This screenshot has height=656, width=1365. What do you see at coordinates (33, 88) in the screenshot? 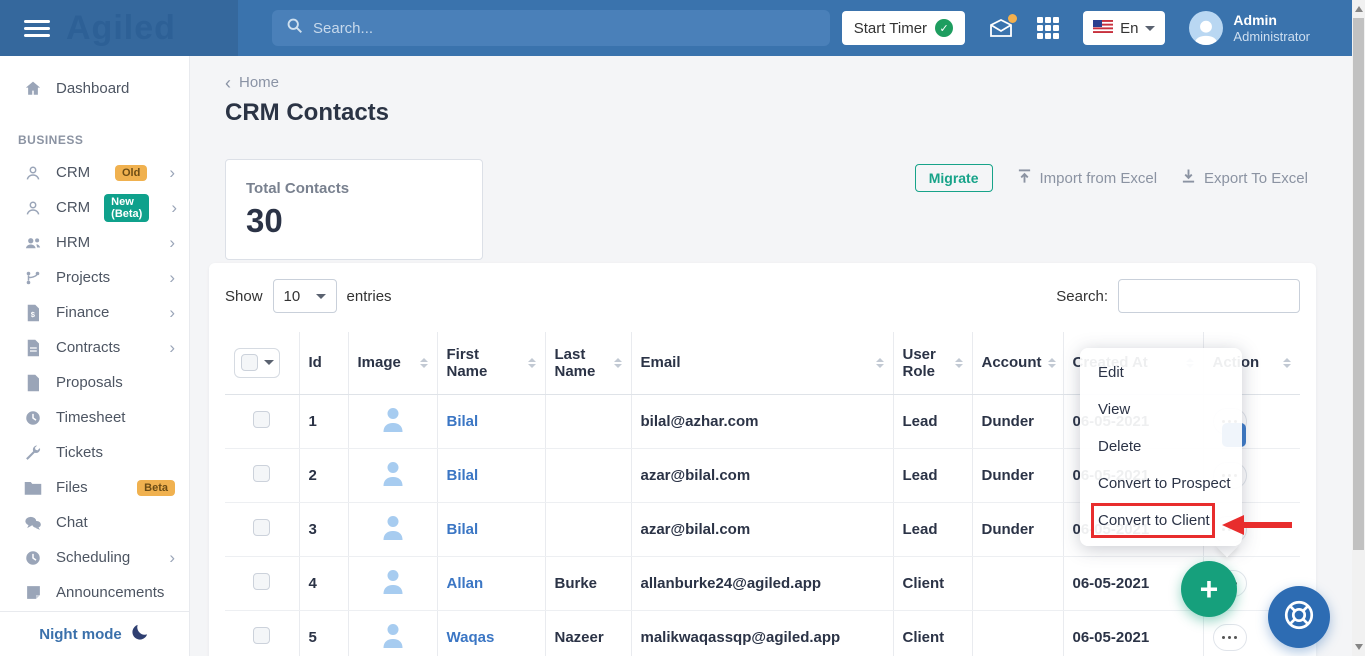
I see `home-icon` at bounding box center [33, 88].